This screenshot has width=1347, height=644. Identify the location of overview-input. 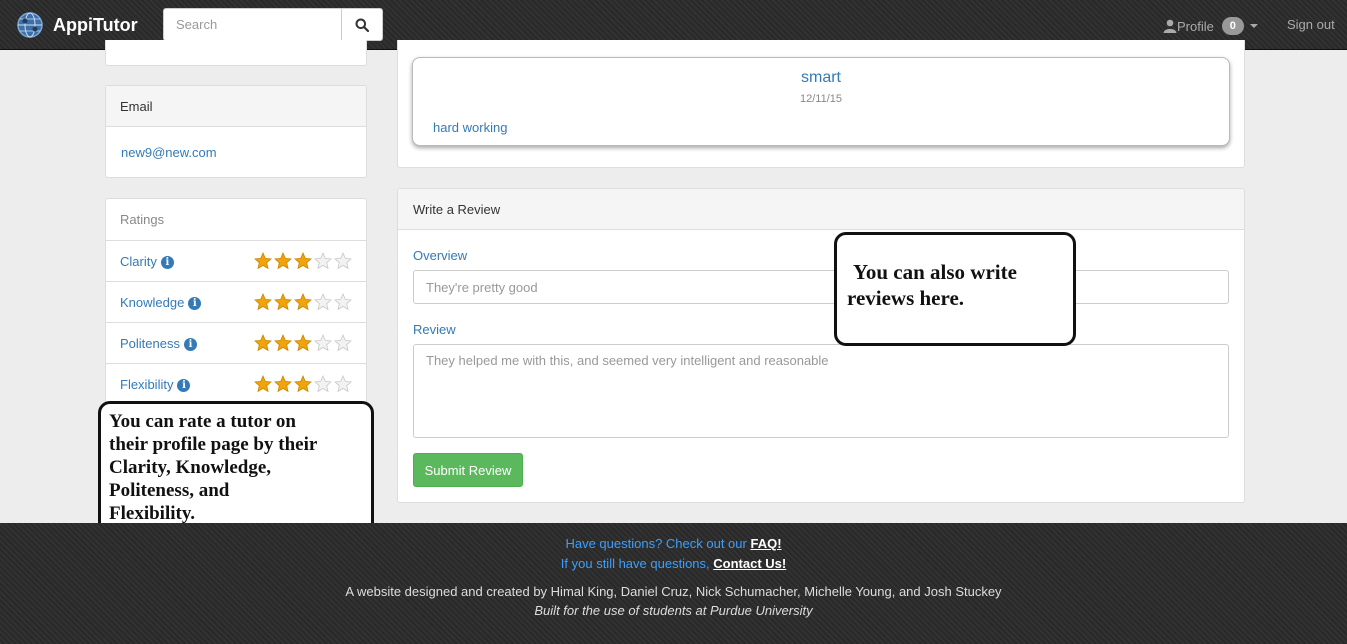
(821, 287).